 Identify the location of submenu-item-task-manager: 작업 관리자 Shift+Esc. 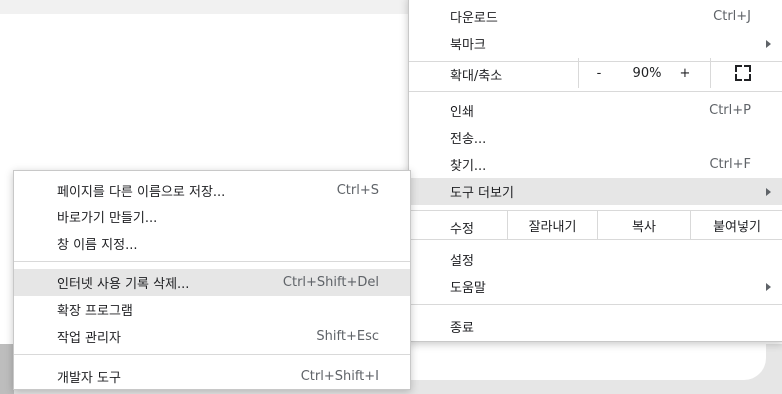
(212, 336).